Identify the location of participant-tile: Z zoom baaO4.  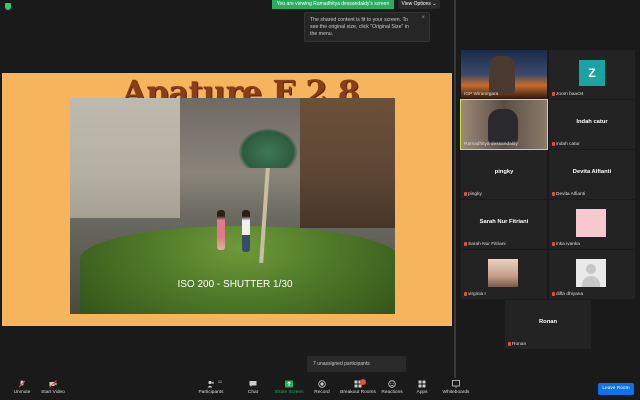
(592, 74).